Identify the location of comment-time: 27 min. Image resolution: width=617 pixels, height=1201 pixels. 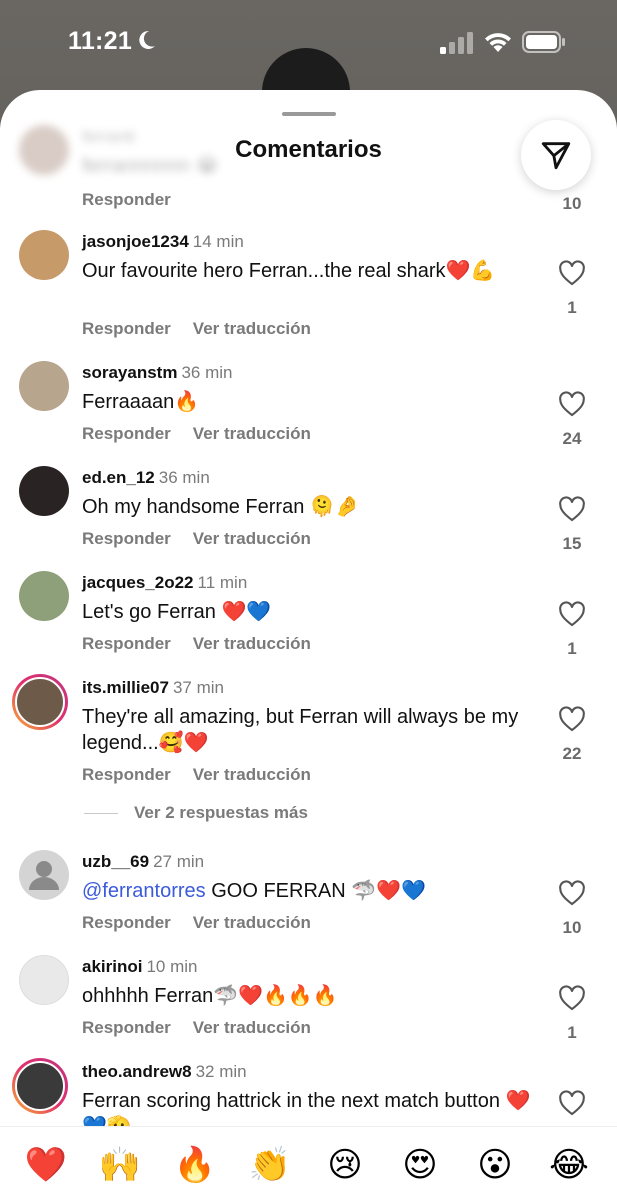
(179, 861).